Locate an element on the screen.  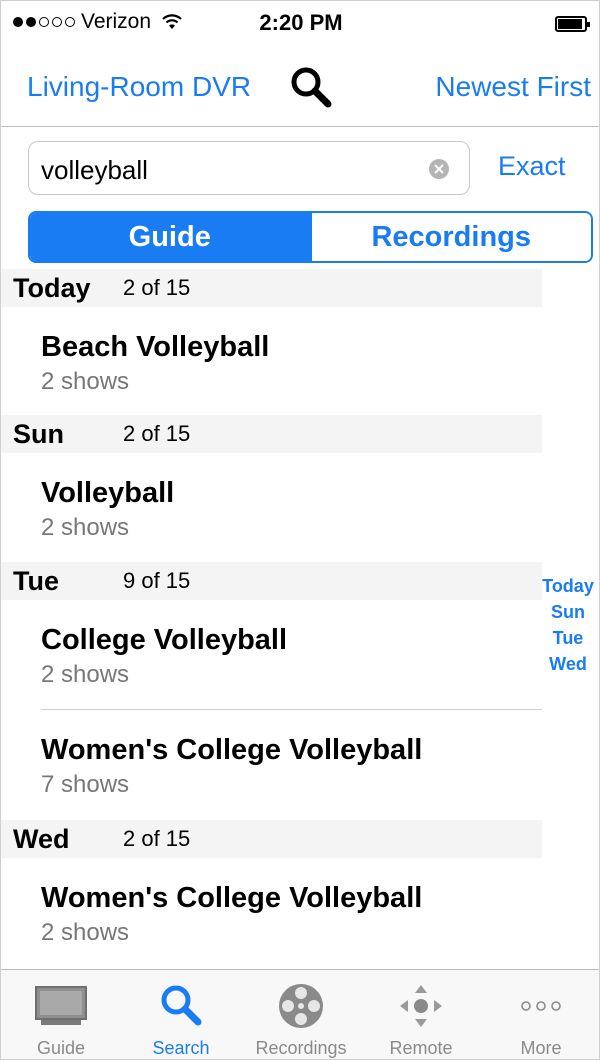
section-day: Tue is located at coordinates (36, 580).